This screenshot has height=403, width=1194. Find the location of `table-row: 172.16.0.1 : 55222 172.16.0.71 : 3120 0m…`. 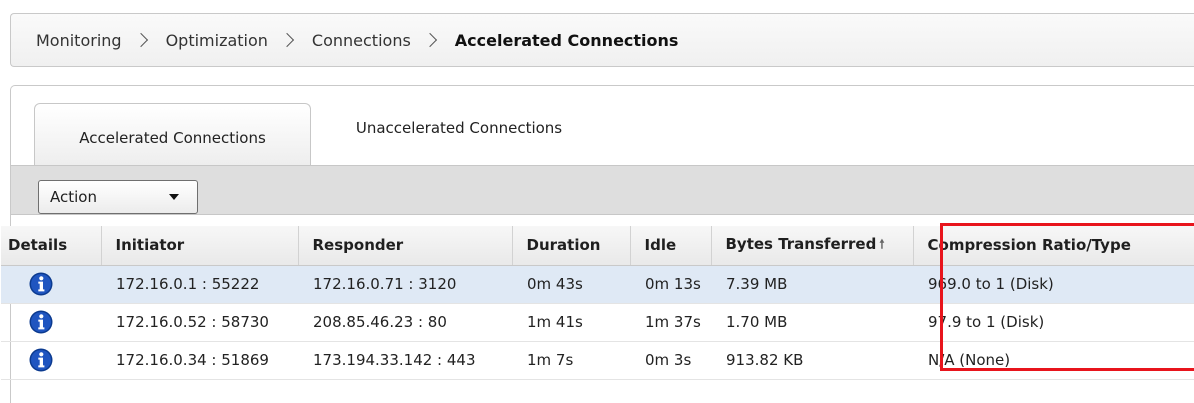

table-row: 172.16.0.1 : 55222 172.16.0.71 : 3120 0m… is located at coordinates (597, 284).